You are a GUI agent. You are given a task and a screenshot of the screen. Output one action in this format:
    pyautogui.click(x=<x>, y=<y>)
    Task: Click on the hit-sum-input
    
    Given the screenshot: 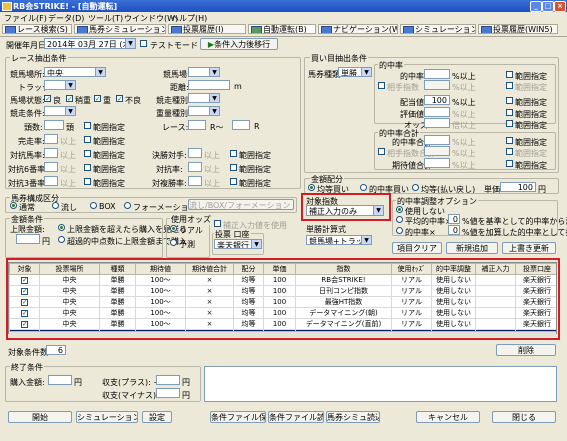 What is the action you would take?
    pyautogui.click(x=437, y=140)
    